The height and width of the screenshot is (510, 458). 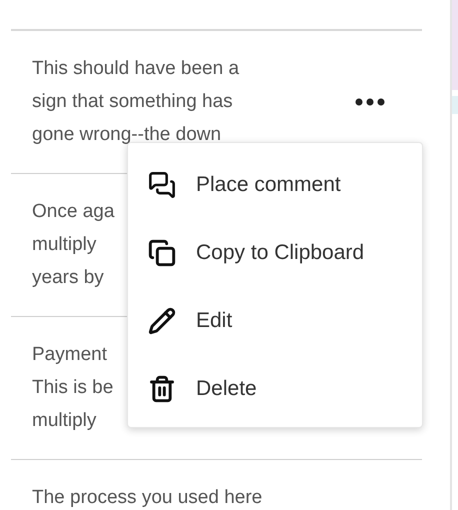 I want to click on comment-text: This should have been a sign that something has gone wrong--the down, so click(x=136, y=102).